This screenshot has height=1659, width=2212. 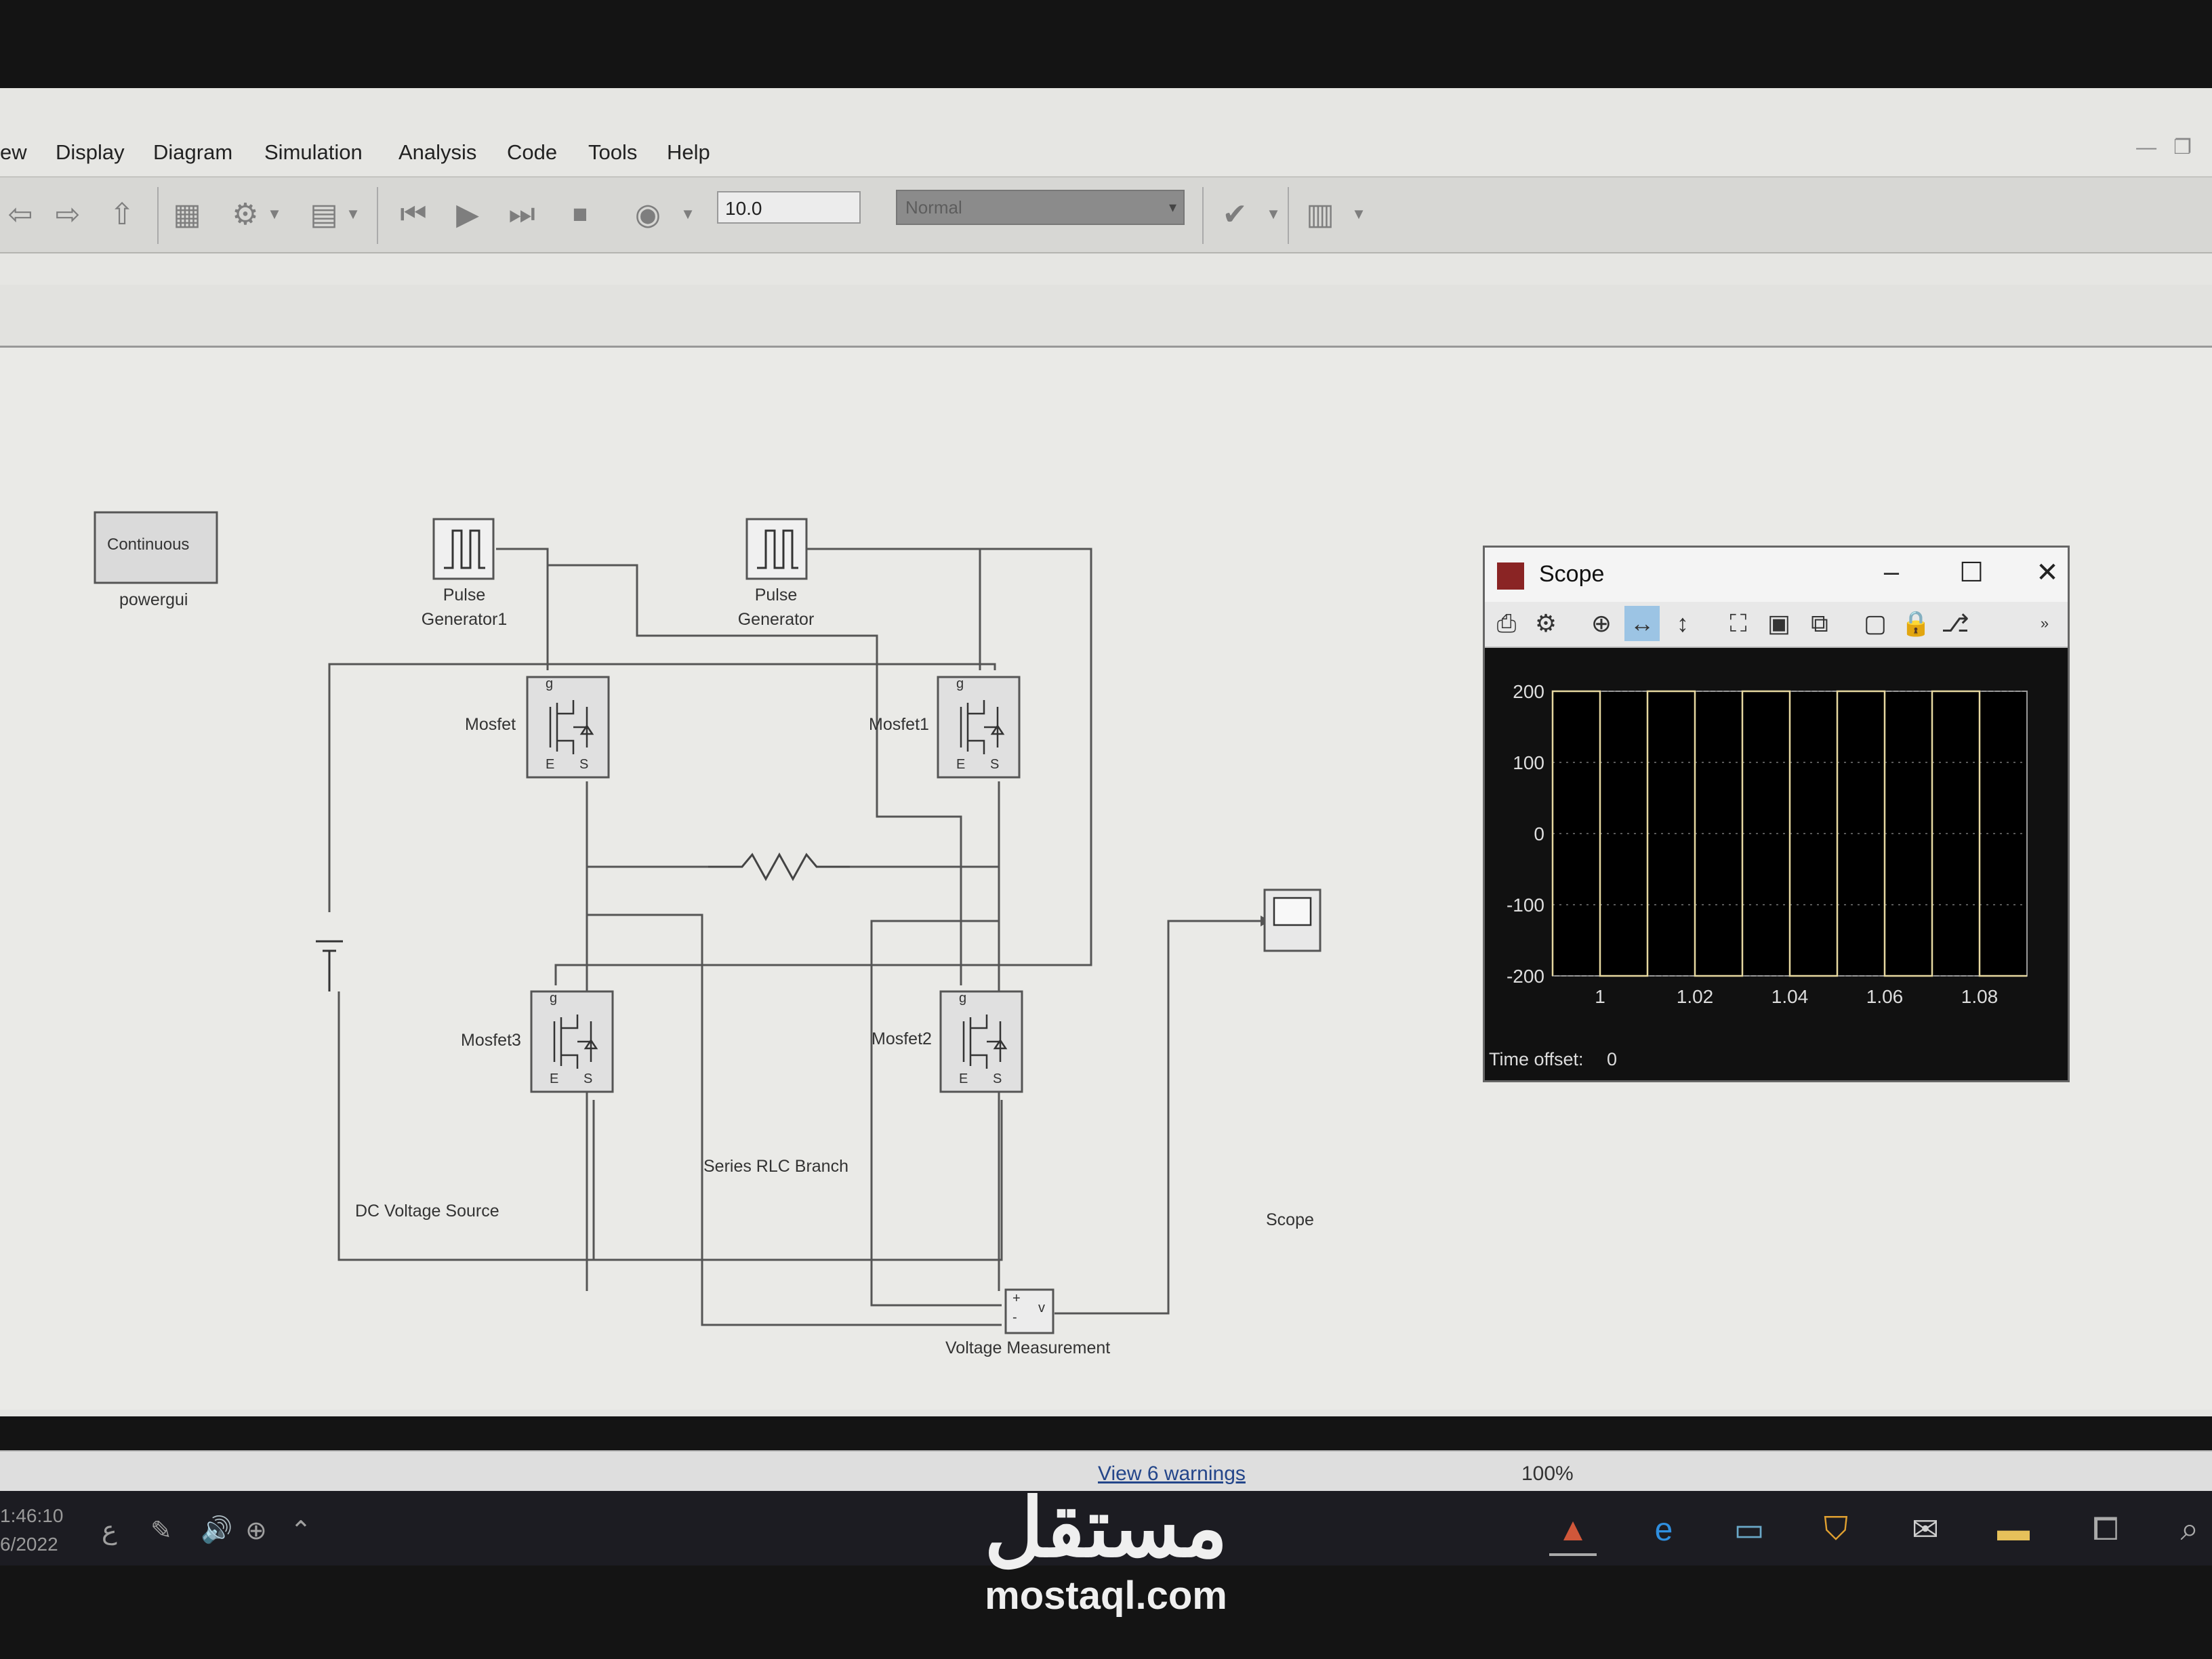 I want to click on print-icon: ⎙, so click(x=1506, y=623).